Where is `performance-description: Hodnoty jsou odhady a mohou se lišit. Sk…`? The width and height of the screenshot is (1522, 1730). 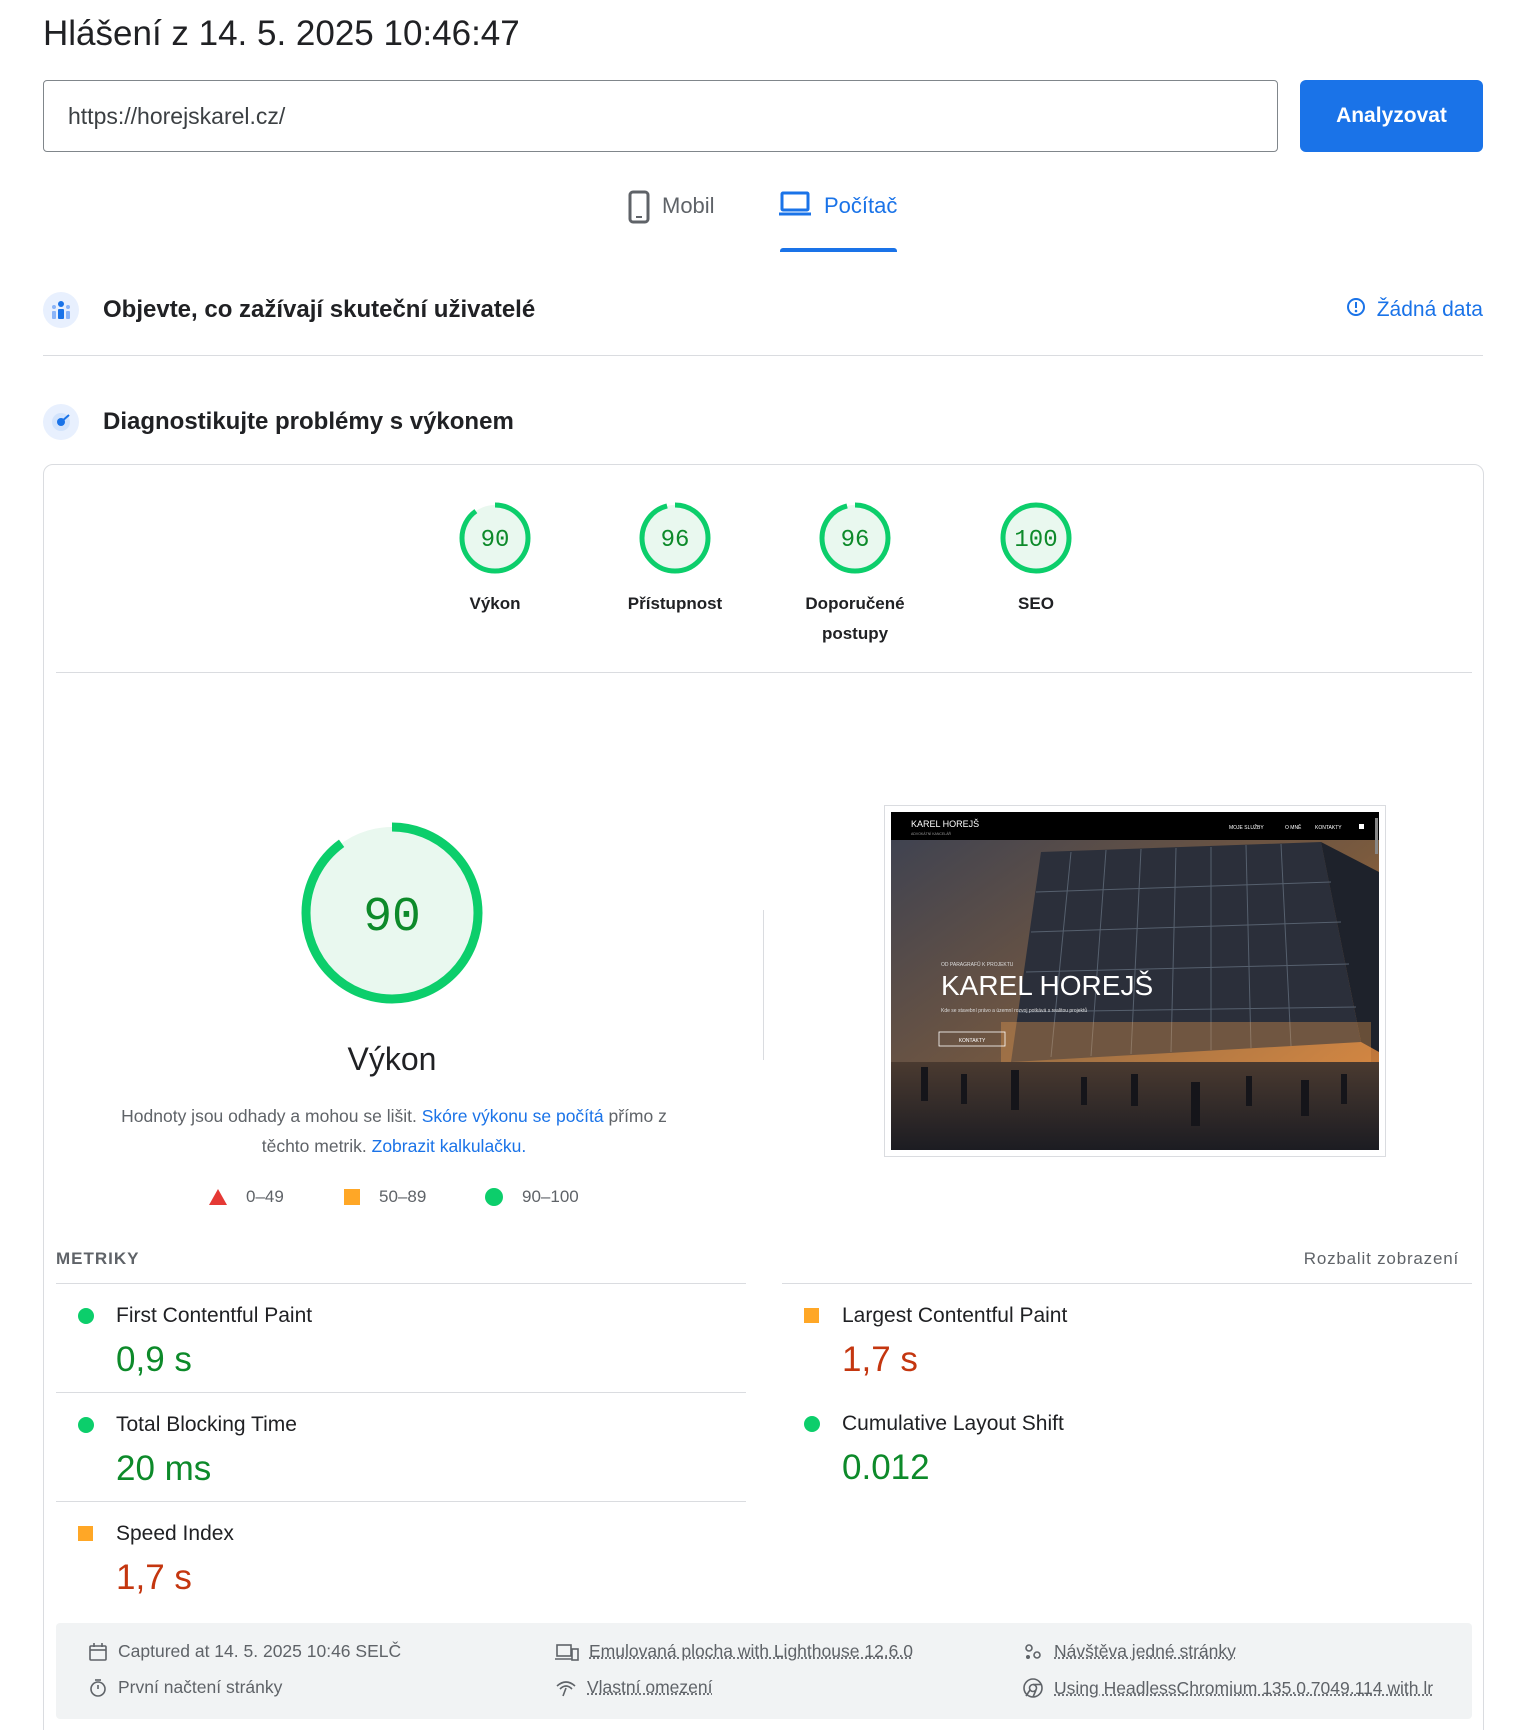 performance-description: Hodnoty jsou odhady a mohou se lišit. Sk… is located at coordinates (394, 1131).